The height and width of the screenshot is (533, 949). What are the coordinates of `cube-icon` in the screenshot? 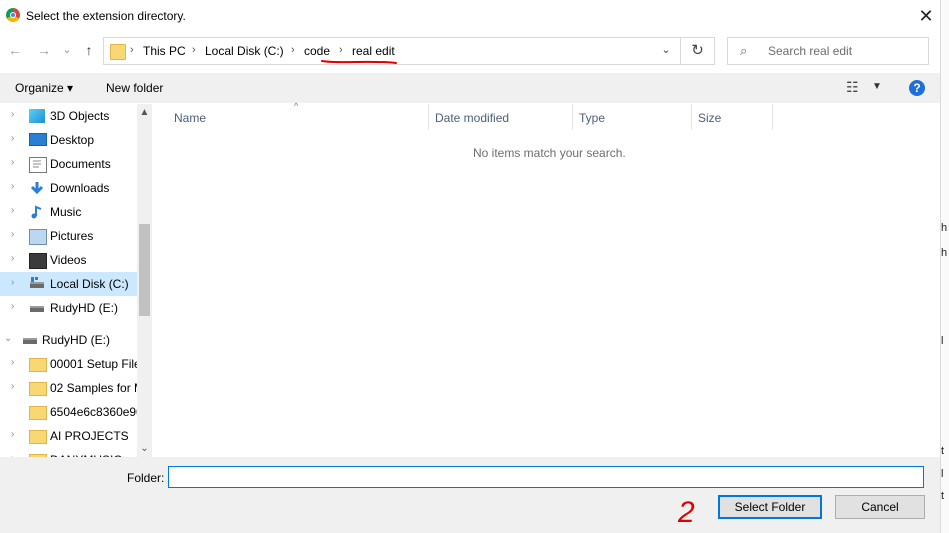 It's located at (37, 116).